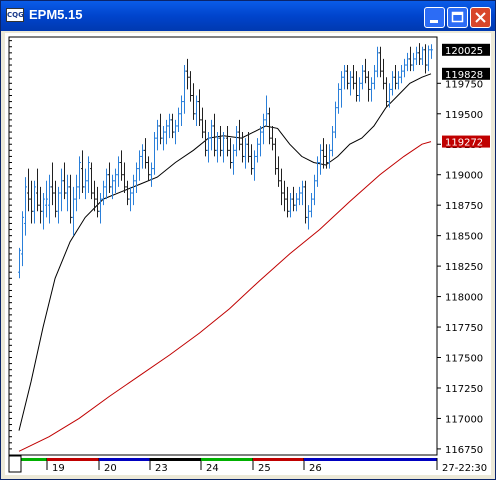  Describe the element at coordinates (15, 15) in the screenshot. I see `cqg-logo-icon: CQG` at that location.